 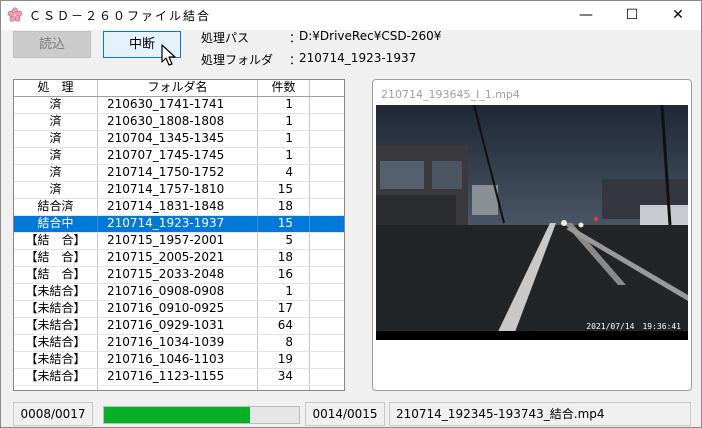 I want to click on table-row: 【結 合】 210715_2005-2021 18, so click(x=179, y=258).